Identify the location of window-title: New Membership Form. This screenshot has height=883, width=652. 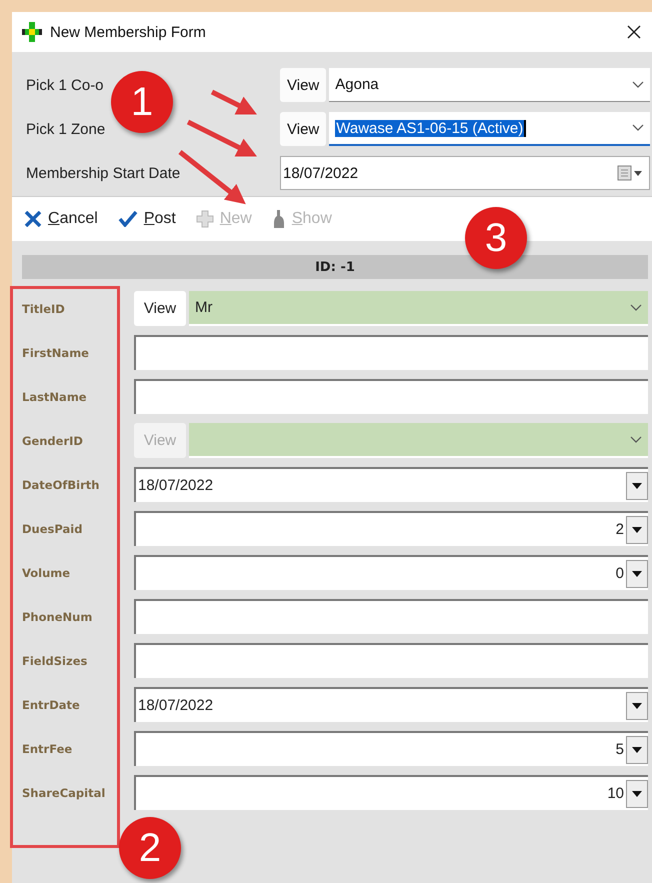
(128, 32).